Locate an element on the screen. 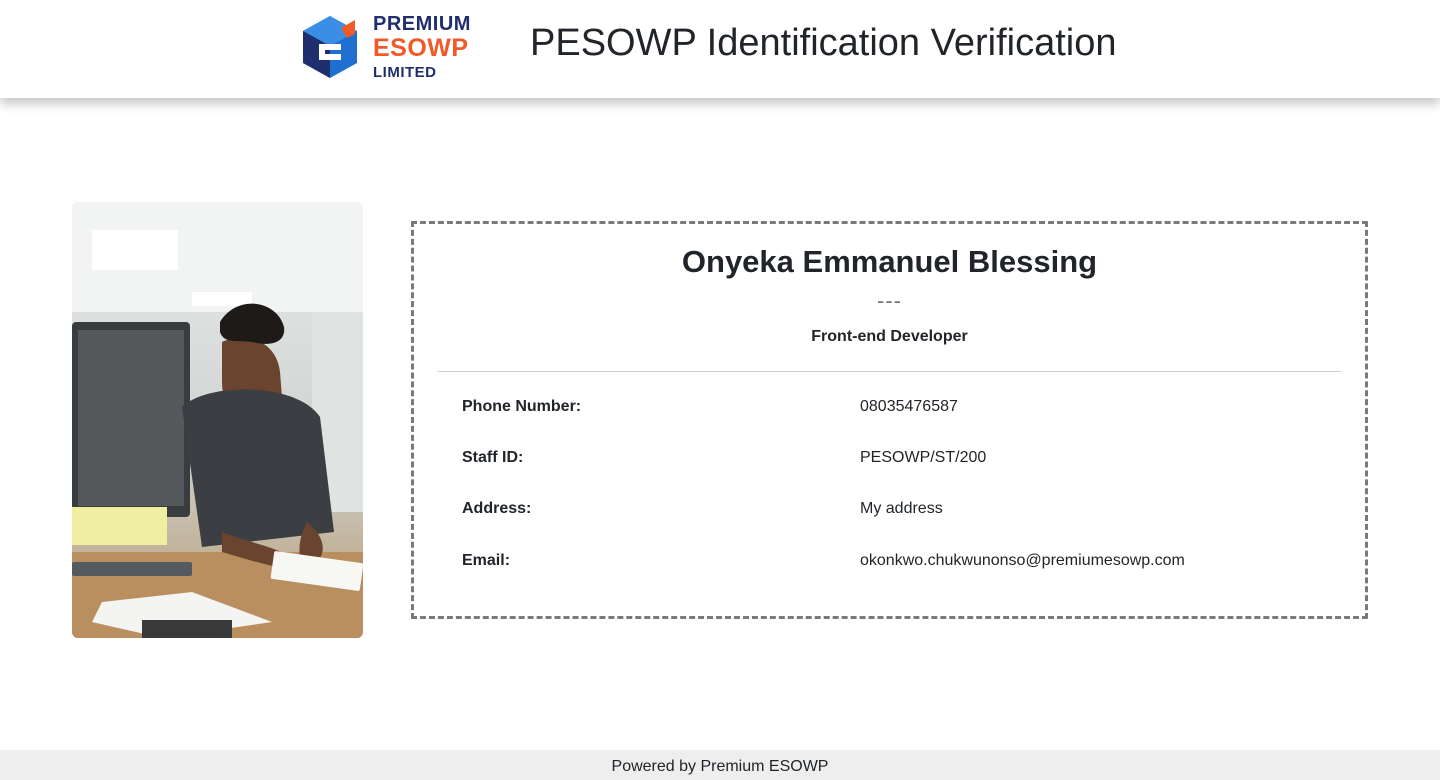  phone-label: Phone Number: is located at coordinates (522, 406).